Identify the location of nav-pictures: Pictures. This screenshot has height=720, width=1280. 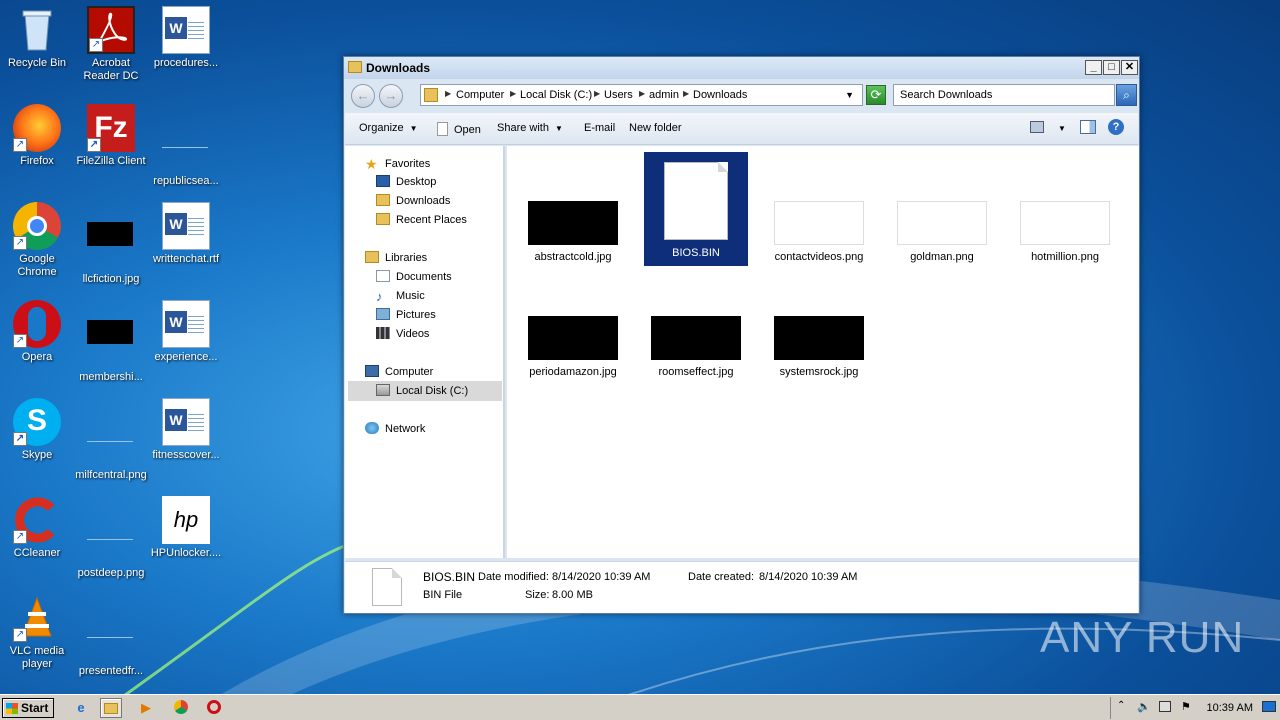
(406, 314).